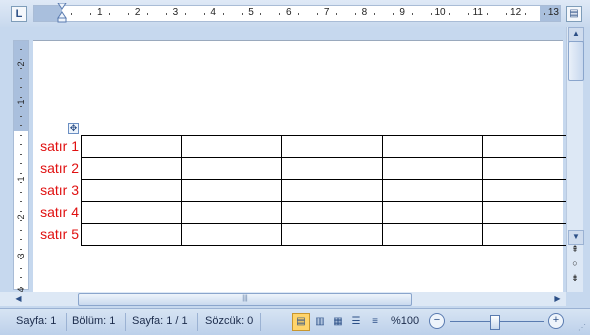 The image size is (590, 335). I want to click on ruler-number: 8, so click(364, 12).